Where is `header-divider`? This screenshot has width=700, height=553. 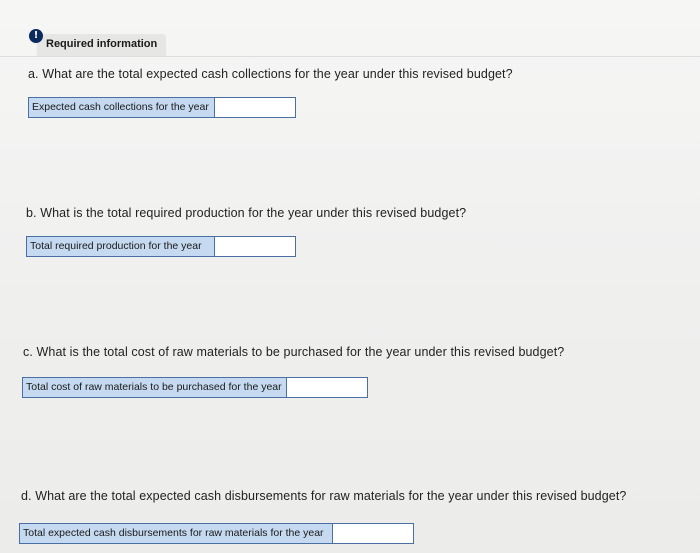 header-divider is located at coordinates (350, 56).